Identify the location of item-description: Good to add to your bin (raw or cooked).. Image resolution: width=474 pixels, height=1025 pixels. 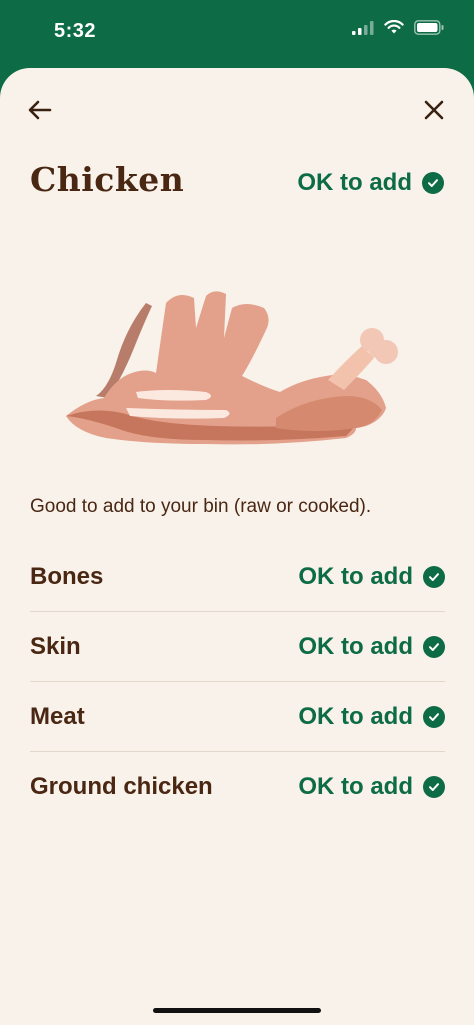
(201, 506).